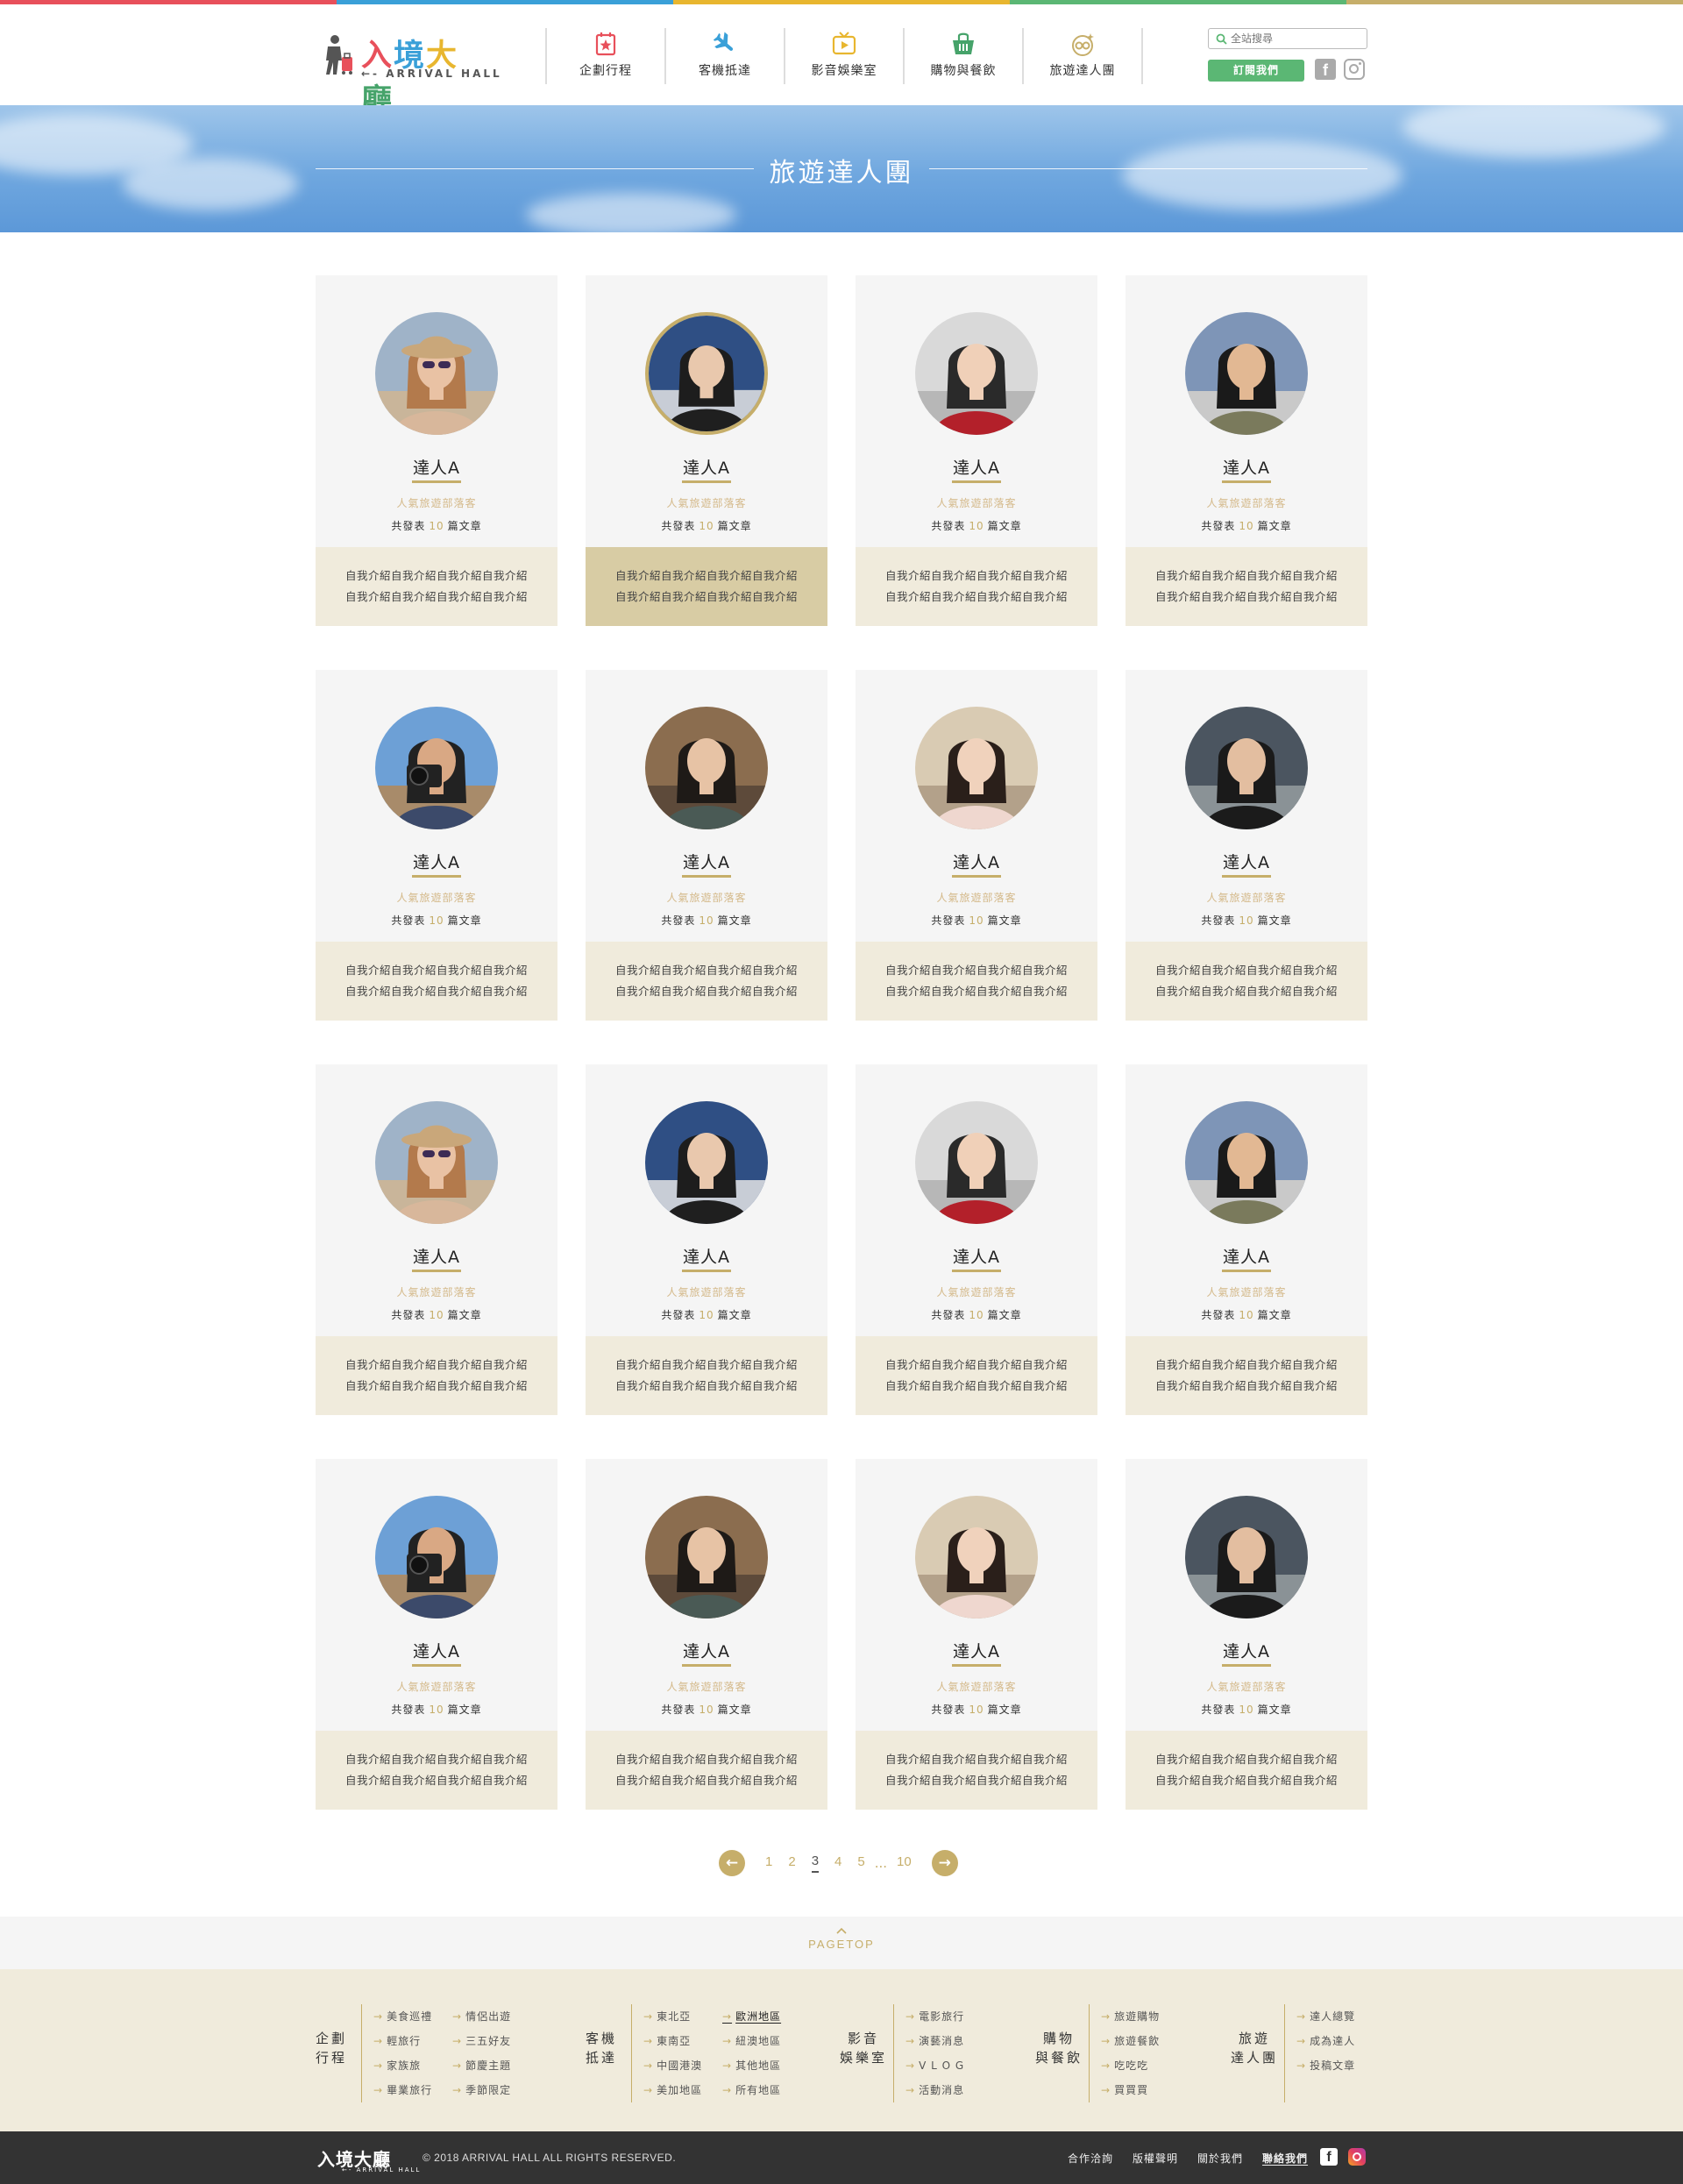  What do you see at coordinates (726, 56) in the screenshot?
I see `nav-item-arrivals: 客機抵達` at bounding box center [726, 56].